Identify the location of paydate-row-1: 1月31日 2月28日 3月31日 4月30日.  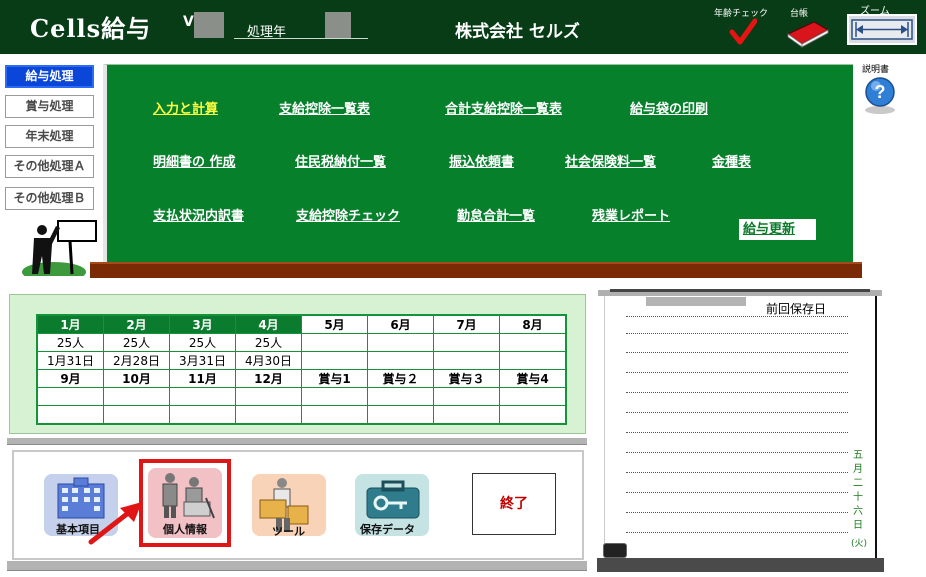
(301, 360).